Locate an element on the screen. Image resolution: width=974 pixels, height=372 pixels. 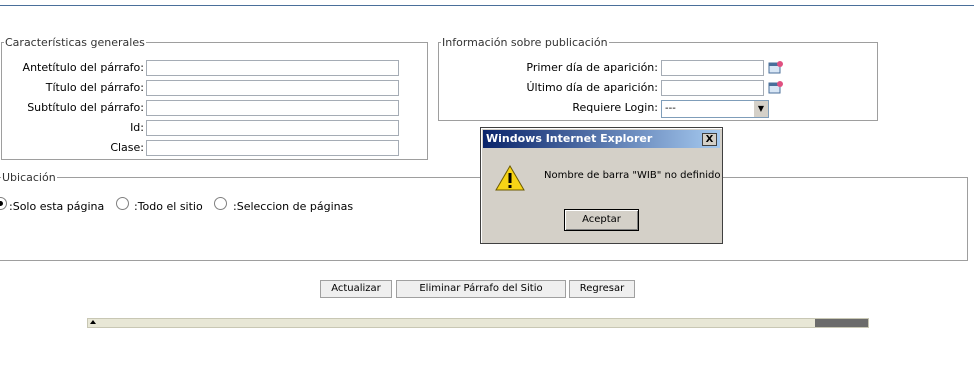
ok-button: Aceptar is located at coordinates (601, 220).